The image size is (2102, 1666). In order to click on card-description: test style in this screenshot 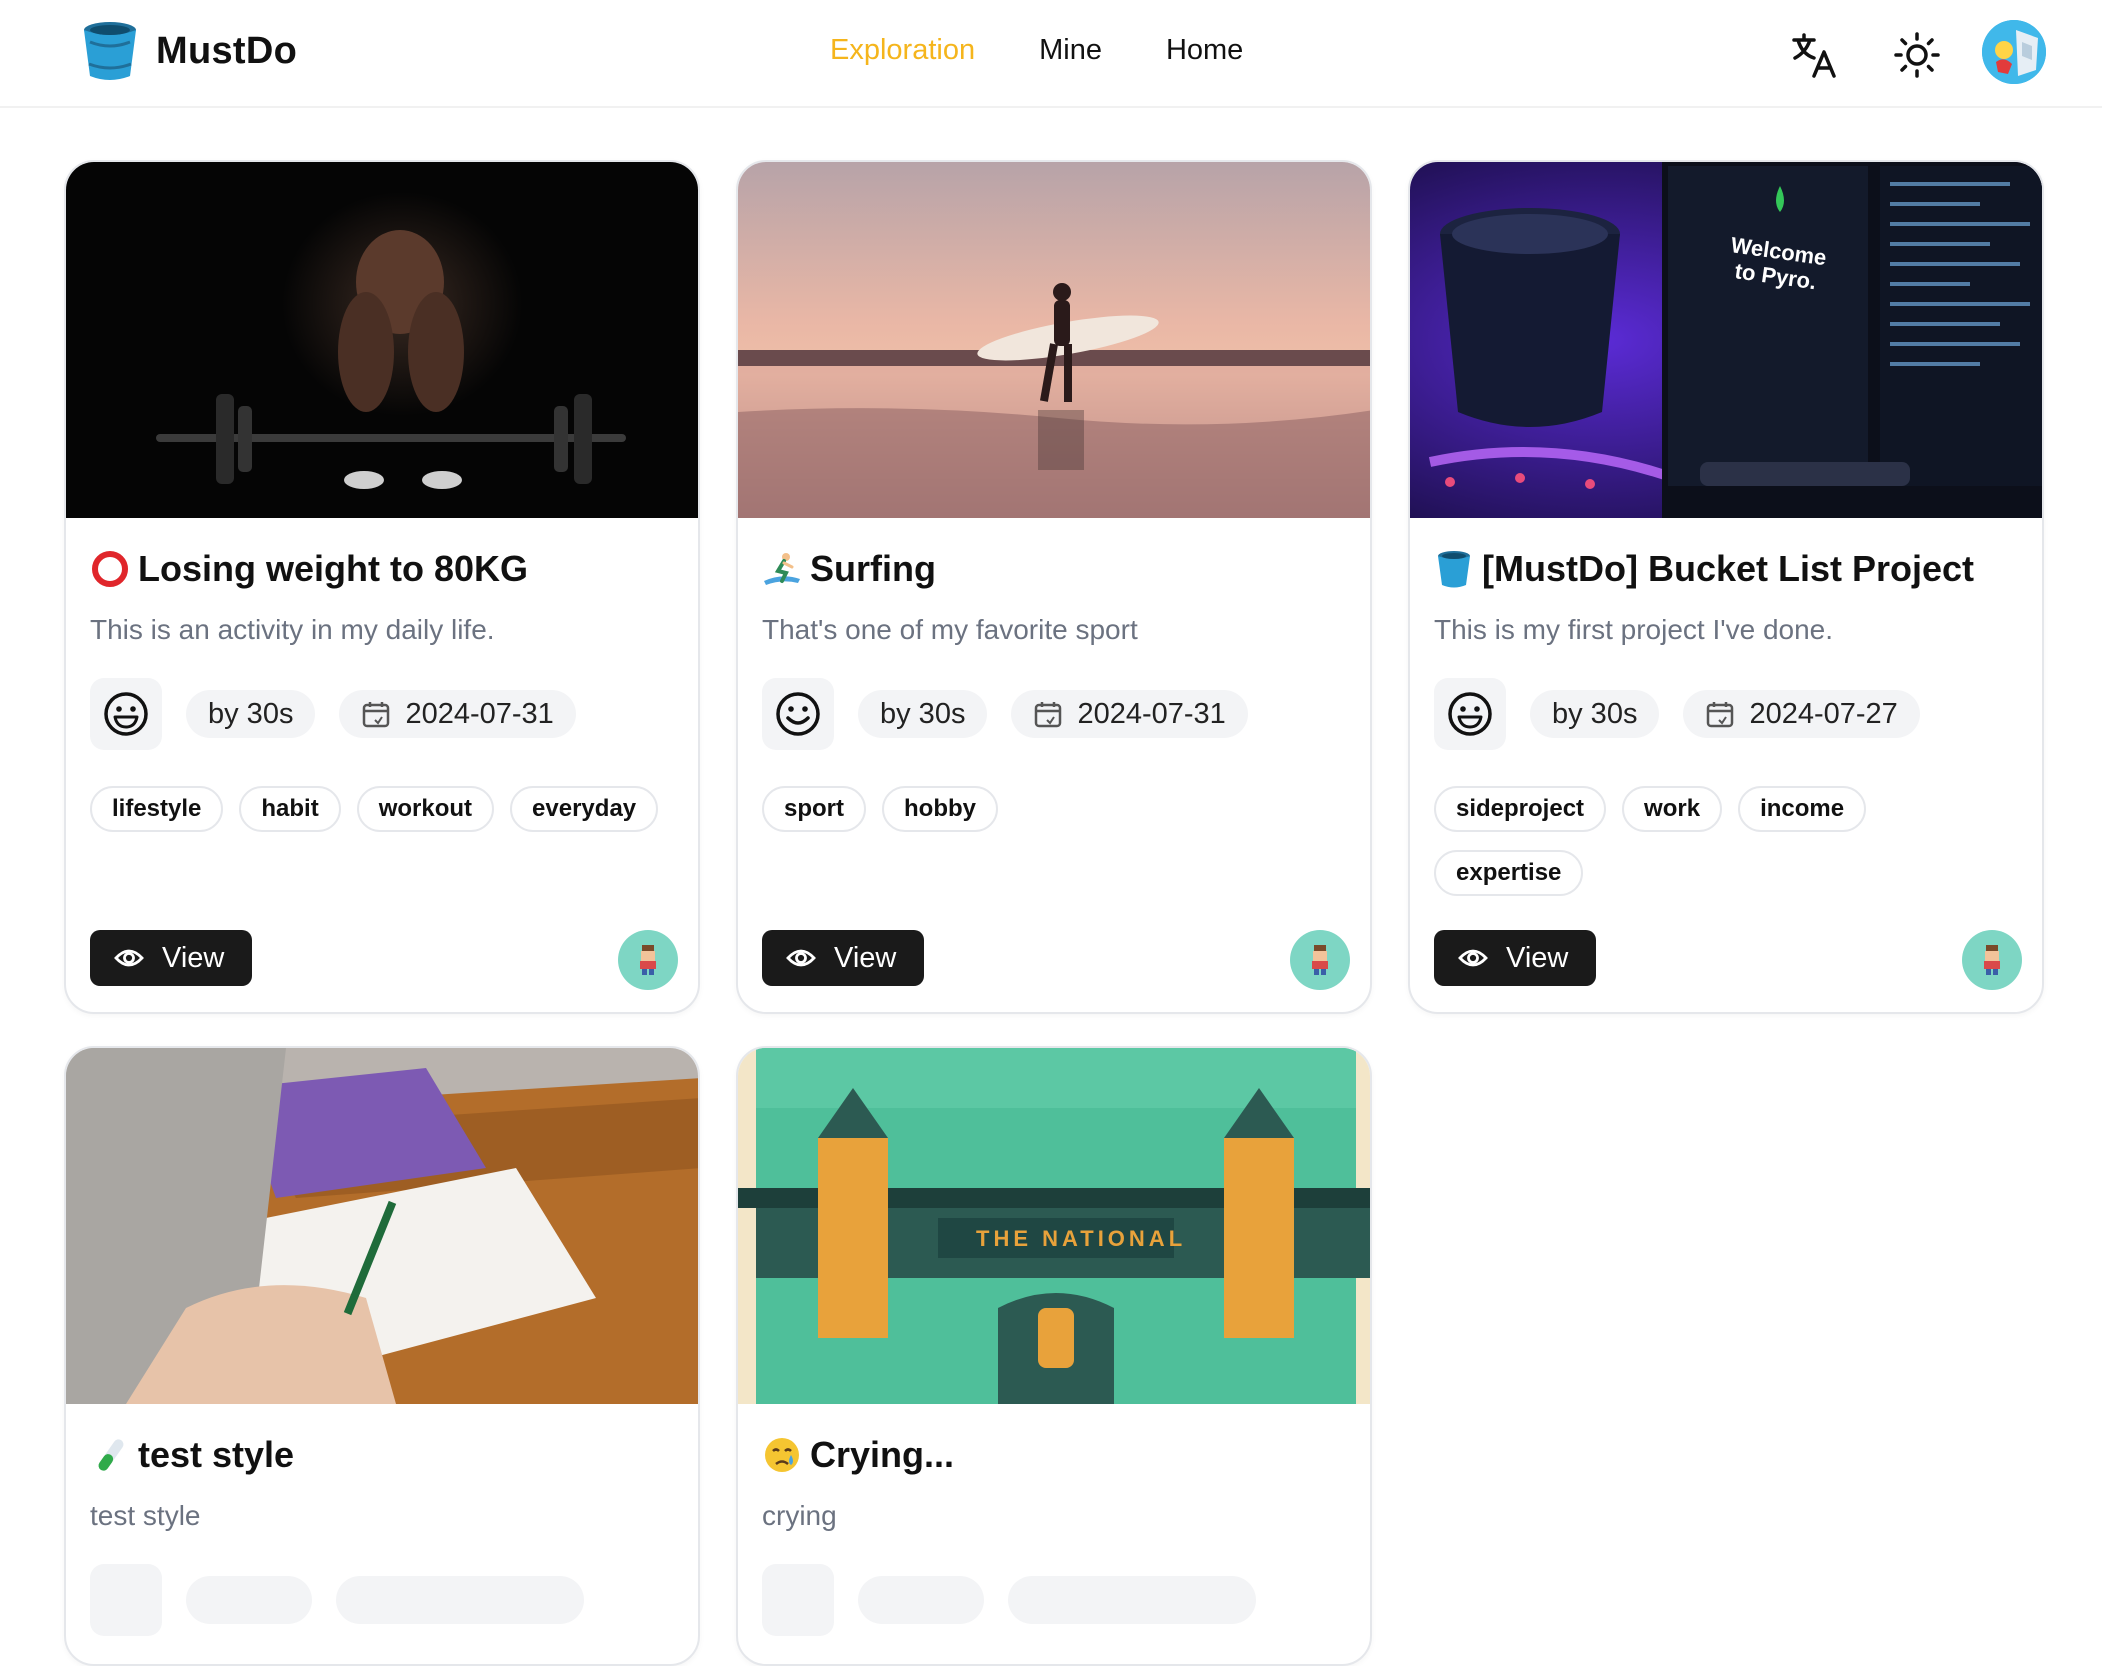, I will do `click(145, 1515)`.